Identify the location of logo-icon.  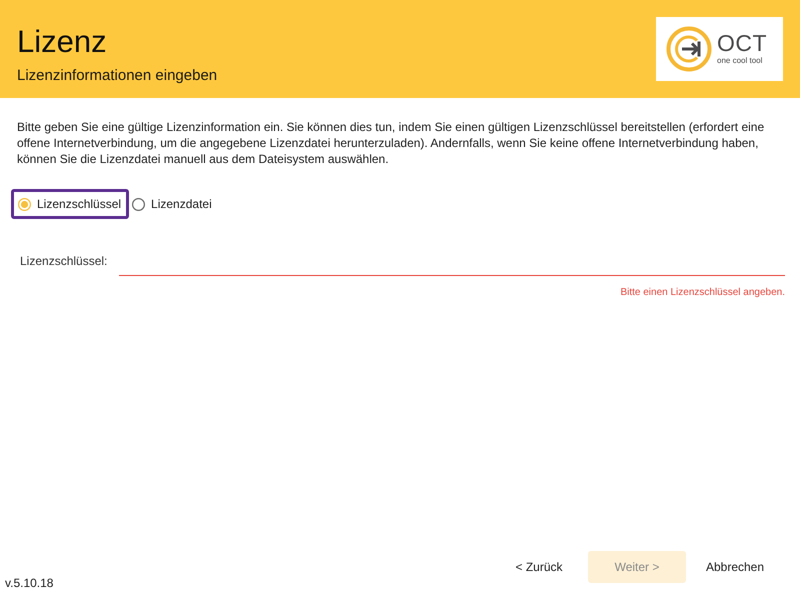
(689, 49).